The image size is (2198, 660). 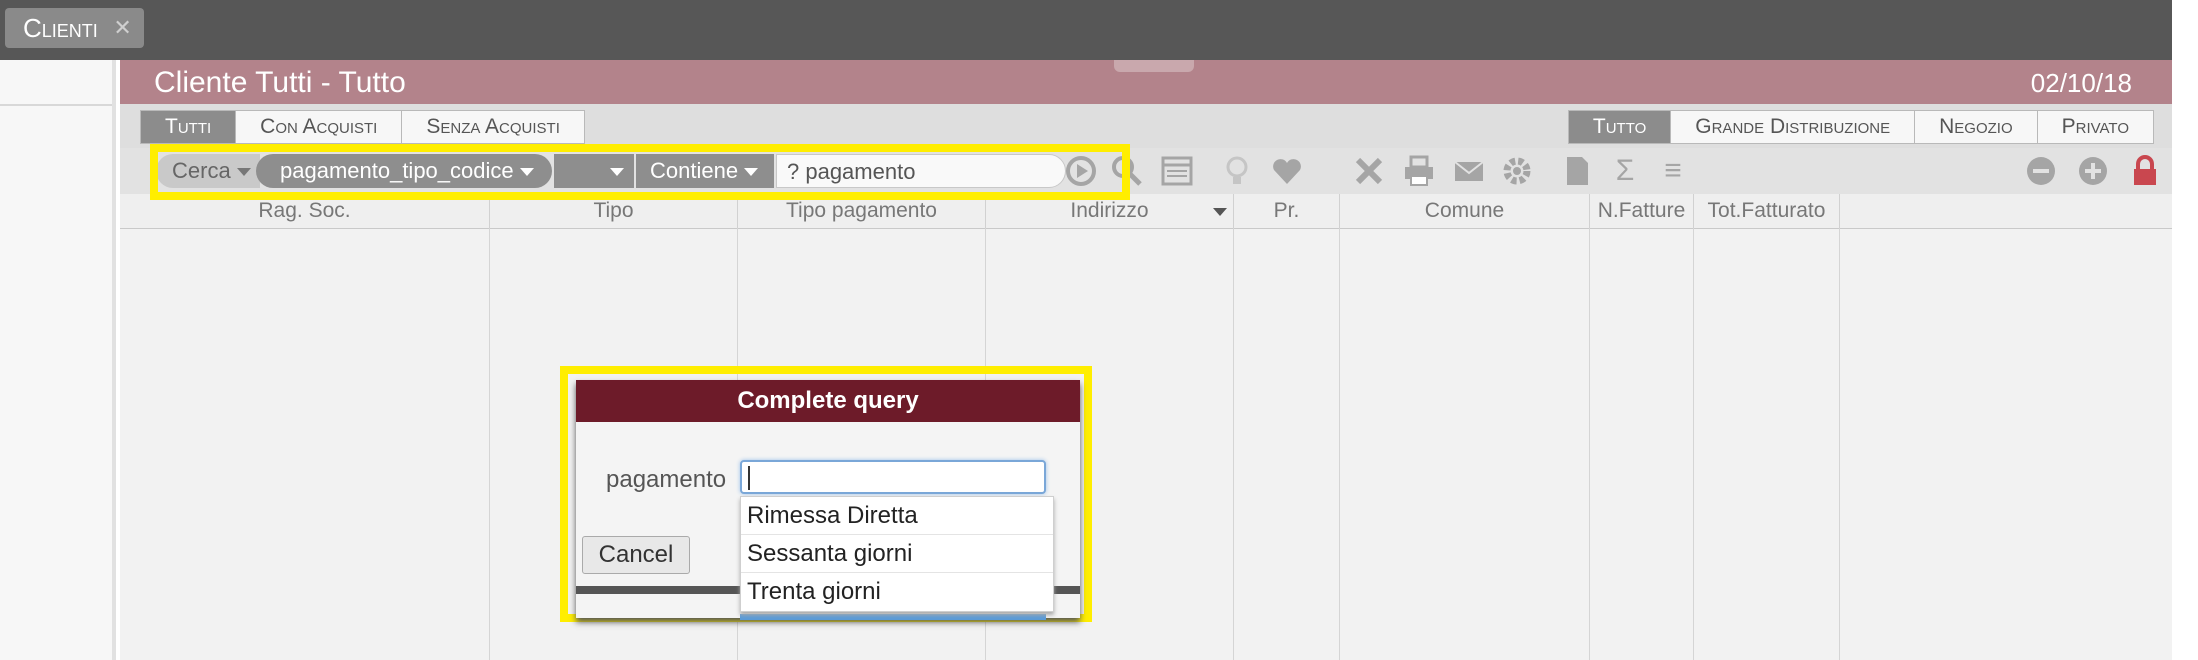 What do you see at coordinates (1465, 211) in the screenshot?
I see `column-header: Comune` at bounding box center [1465, 211].